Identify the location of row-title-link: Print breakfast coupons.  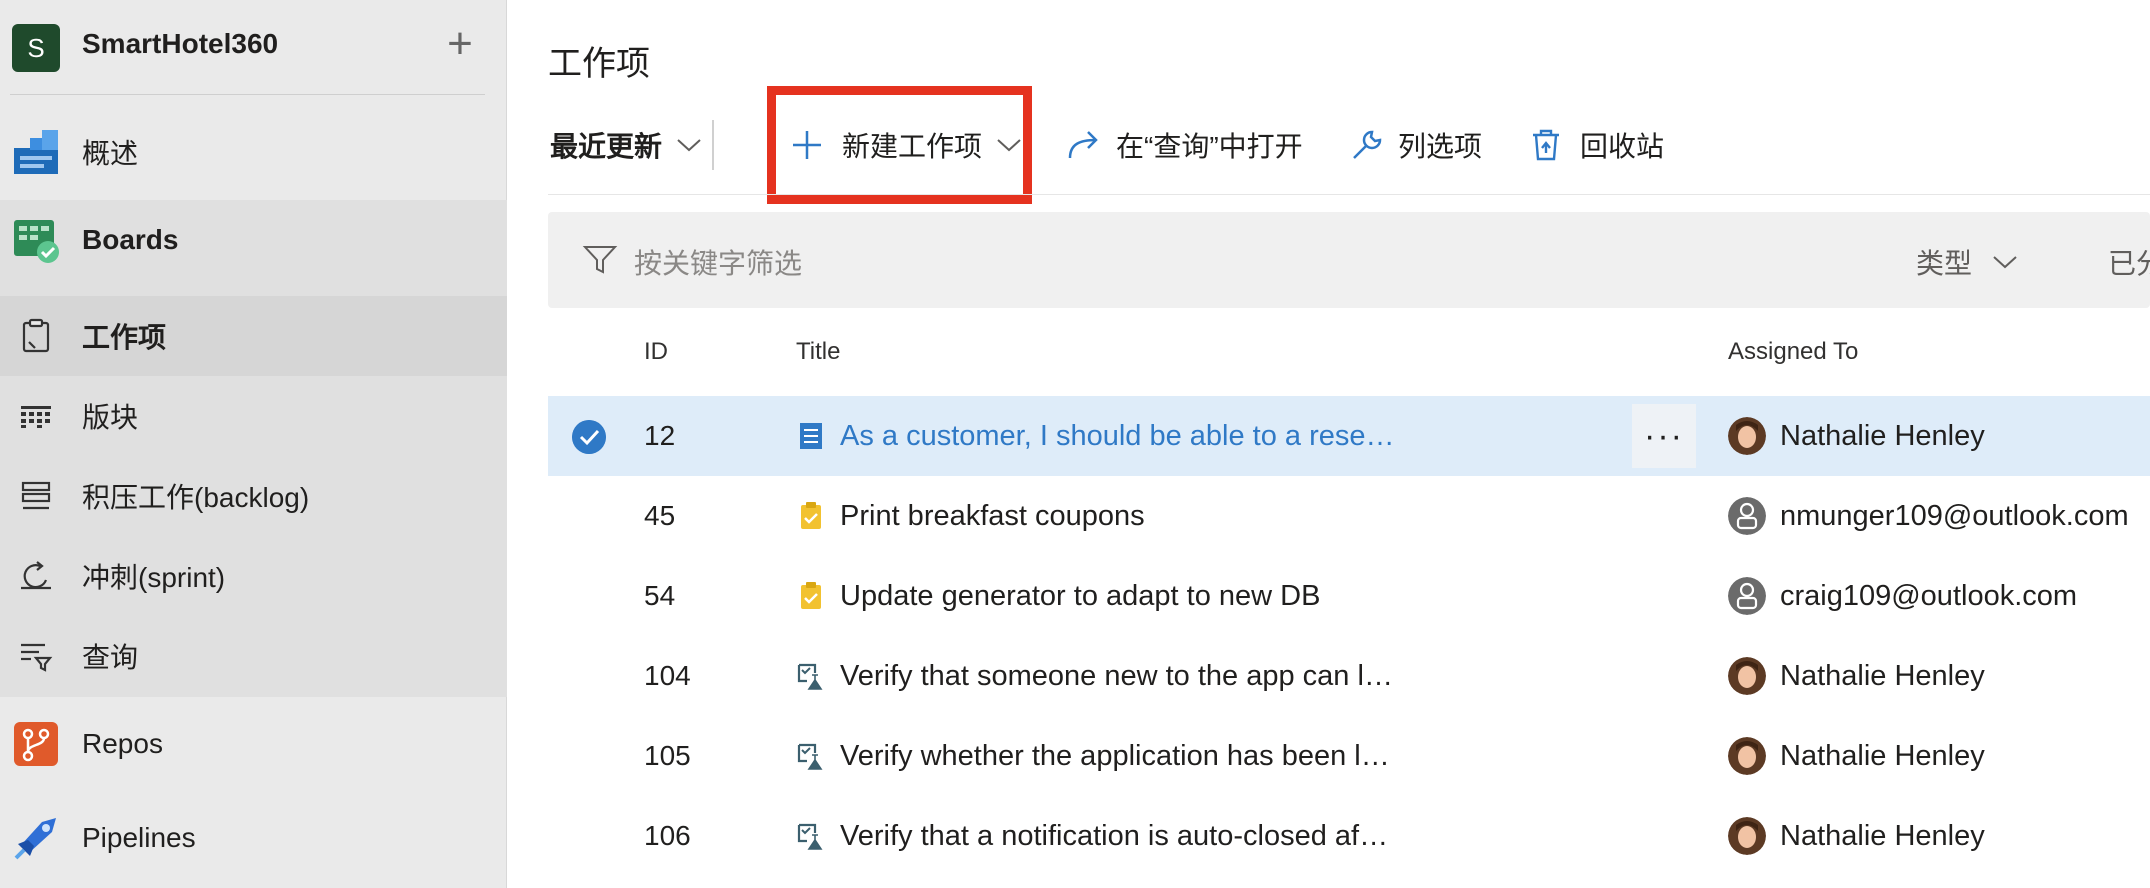
(992, 516).